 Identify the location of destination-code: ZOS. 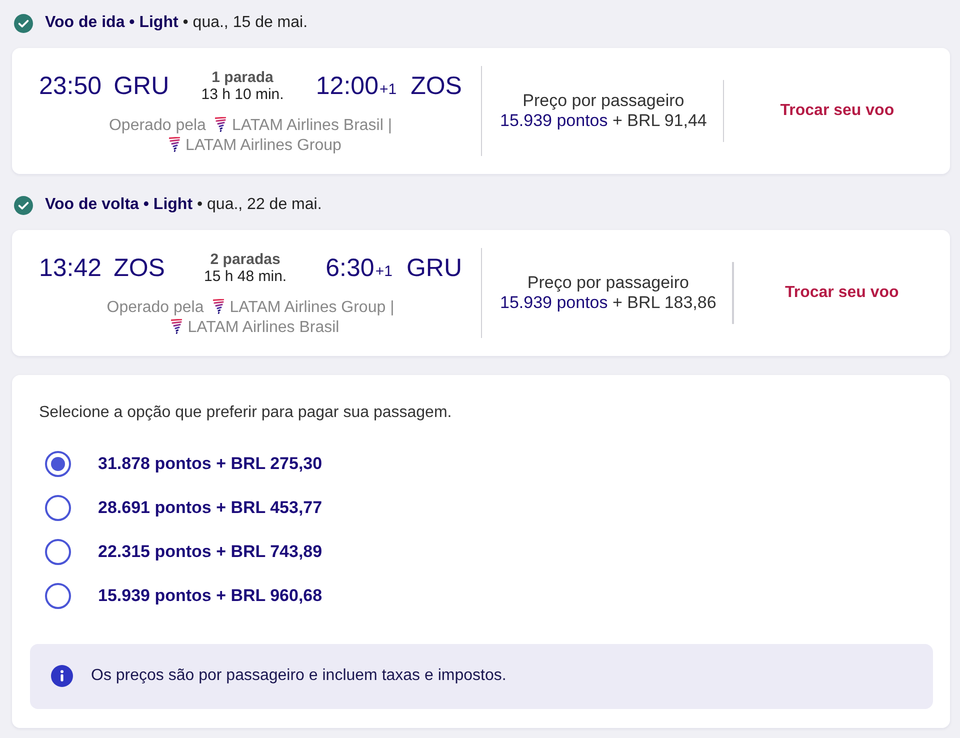
(436, 86).